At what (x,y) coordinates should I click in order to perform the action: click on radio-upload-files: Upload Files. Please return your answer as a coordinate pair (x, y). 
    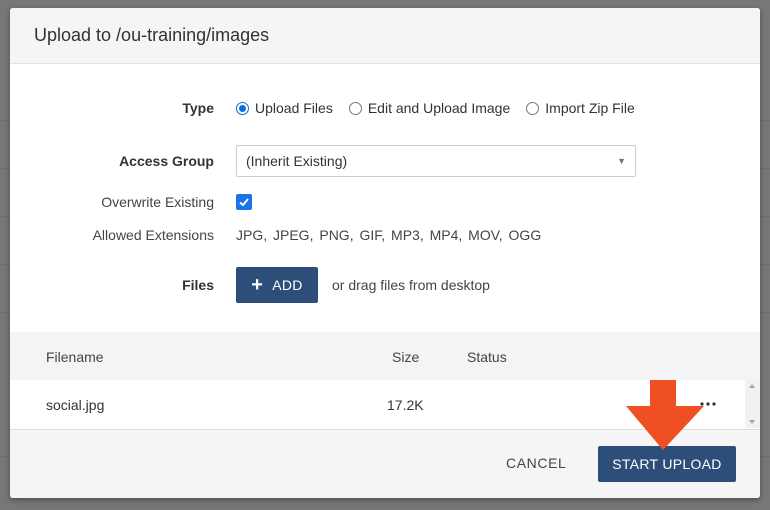
    Looking at the image, I should click on (284, 108).